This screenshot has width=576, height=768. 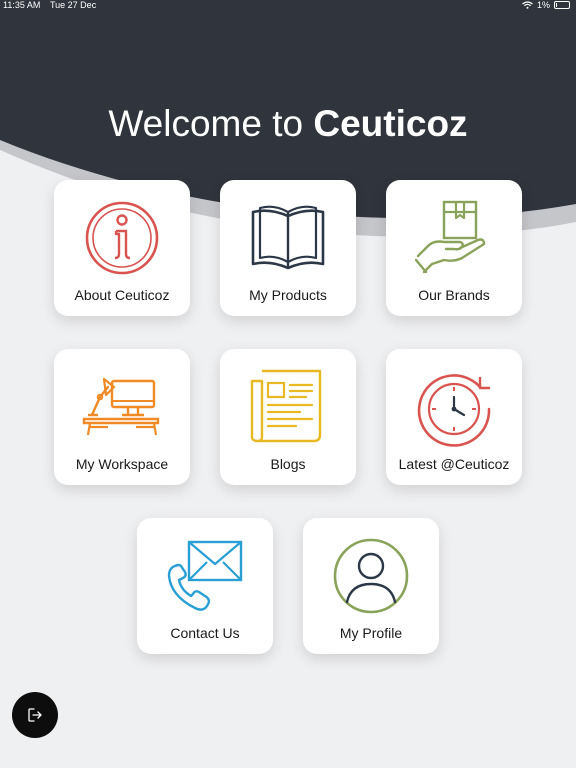 What do you see at coordinates (454, 295) in the screenshot?
I see `tile-label: Our Brands` at bounding box center [454, 295].